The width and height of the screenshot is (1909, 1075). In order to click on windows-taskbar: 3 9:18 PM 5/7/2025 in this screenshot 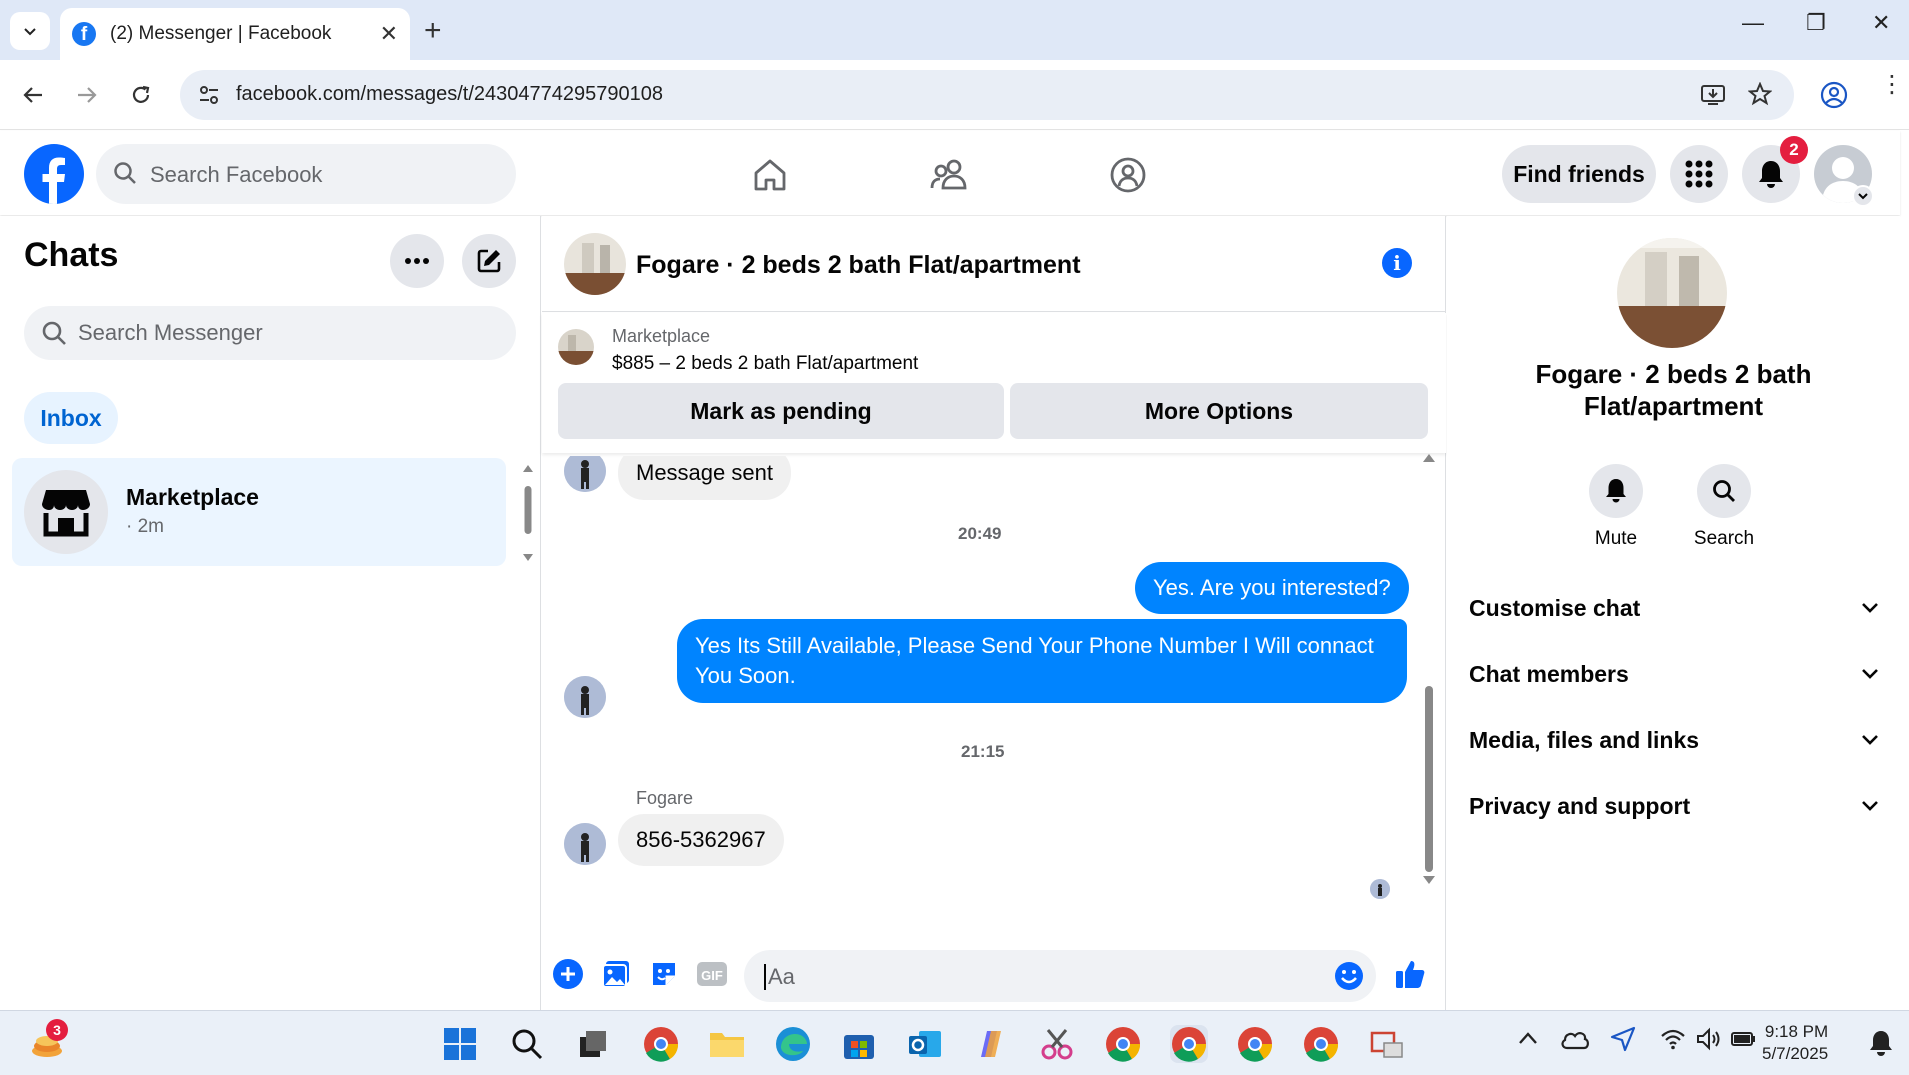, I will do `click(954, 1042)`.